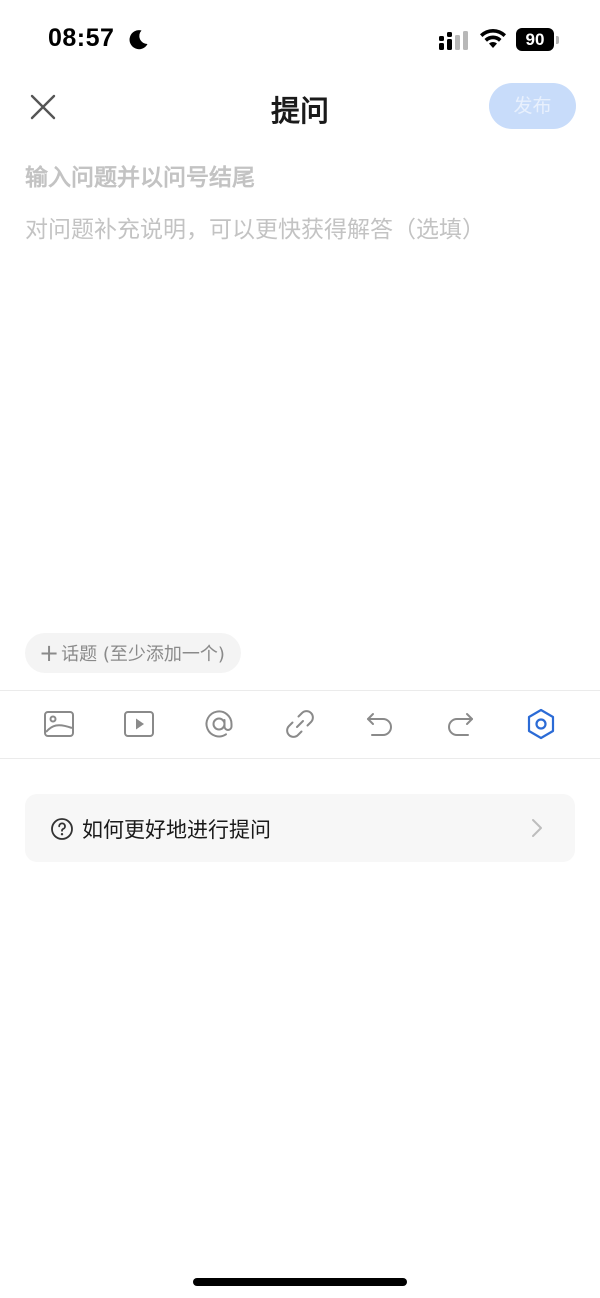  Describe the element at coordinates (541, 724) in the screenshot. I see `settings-hex-icon` at that location.